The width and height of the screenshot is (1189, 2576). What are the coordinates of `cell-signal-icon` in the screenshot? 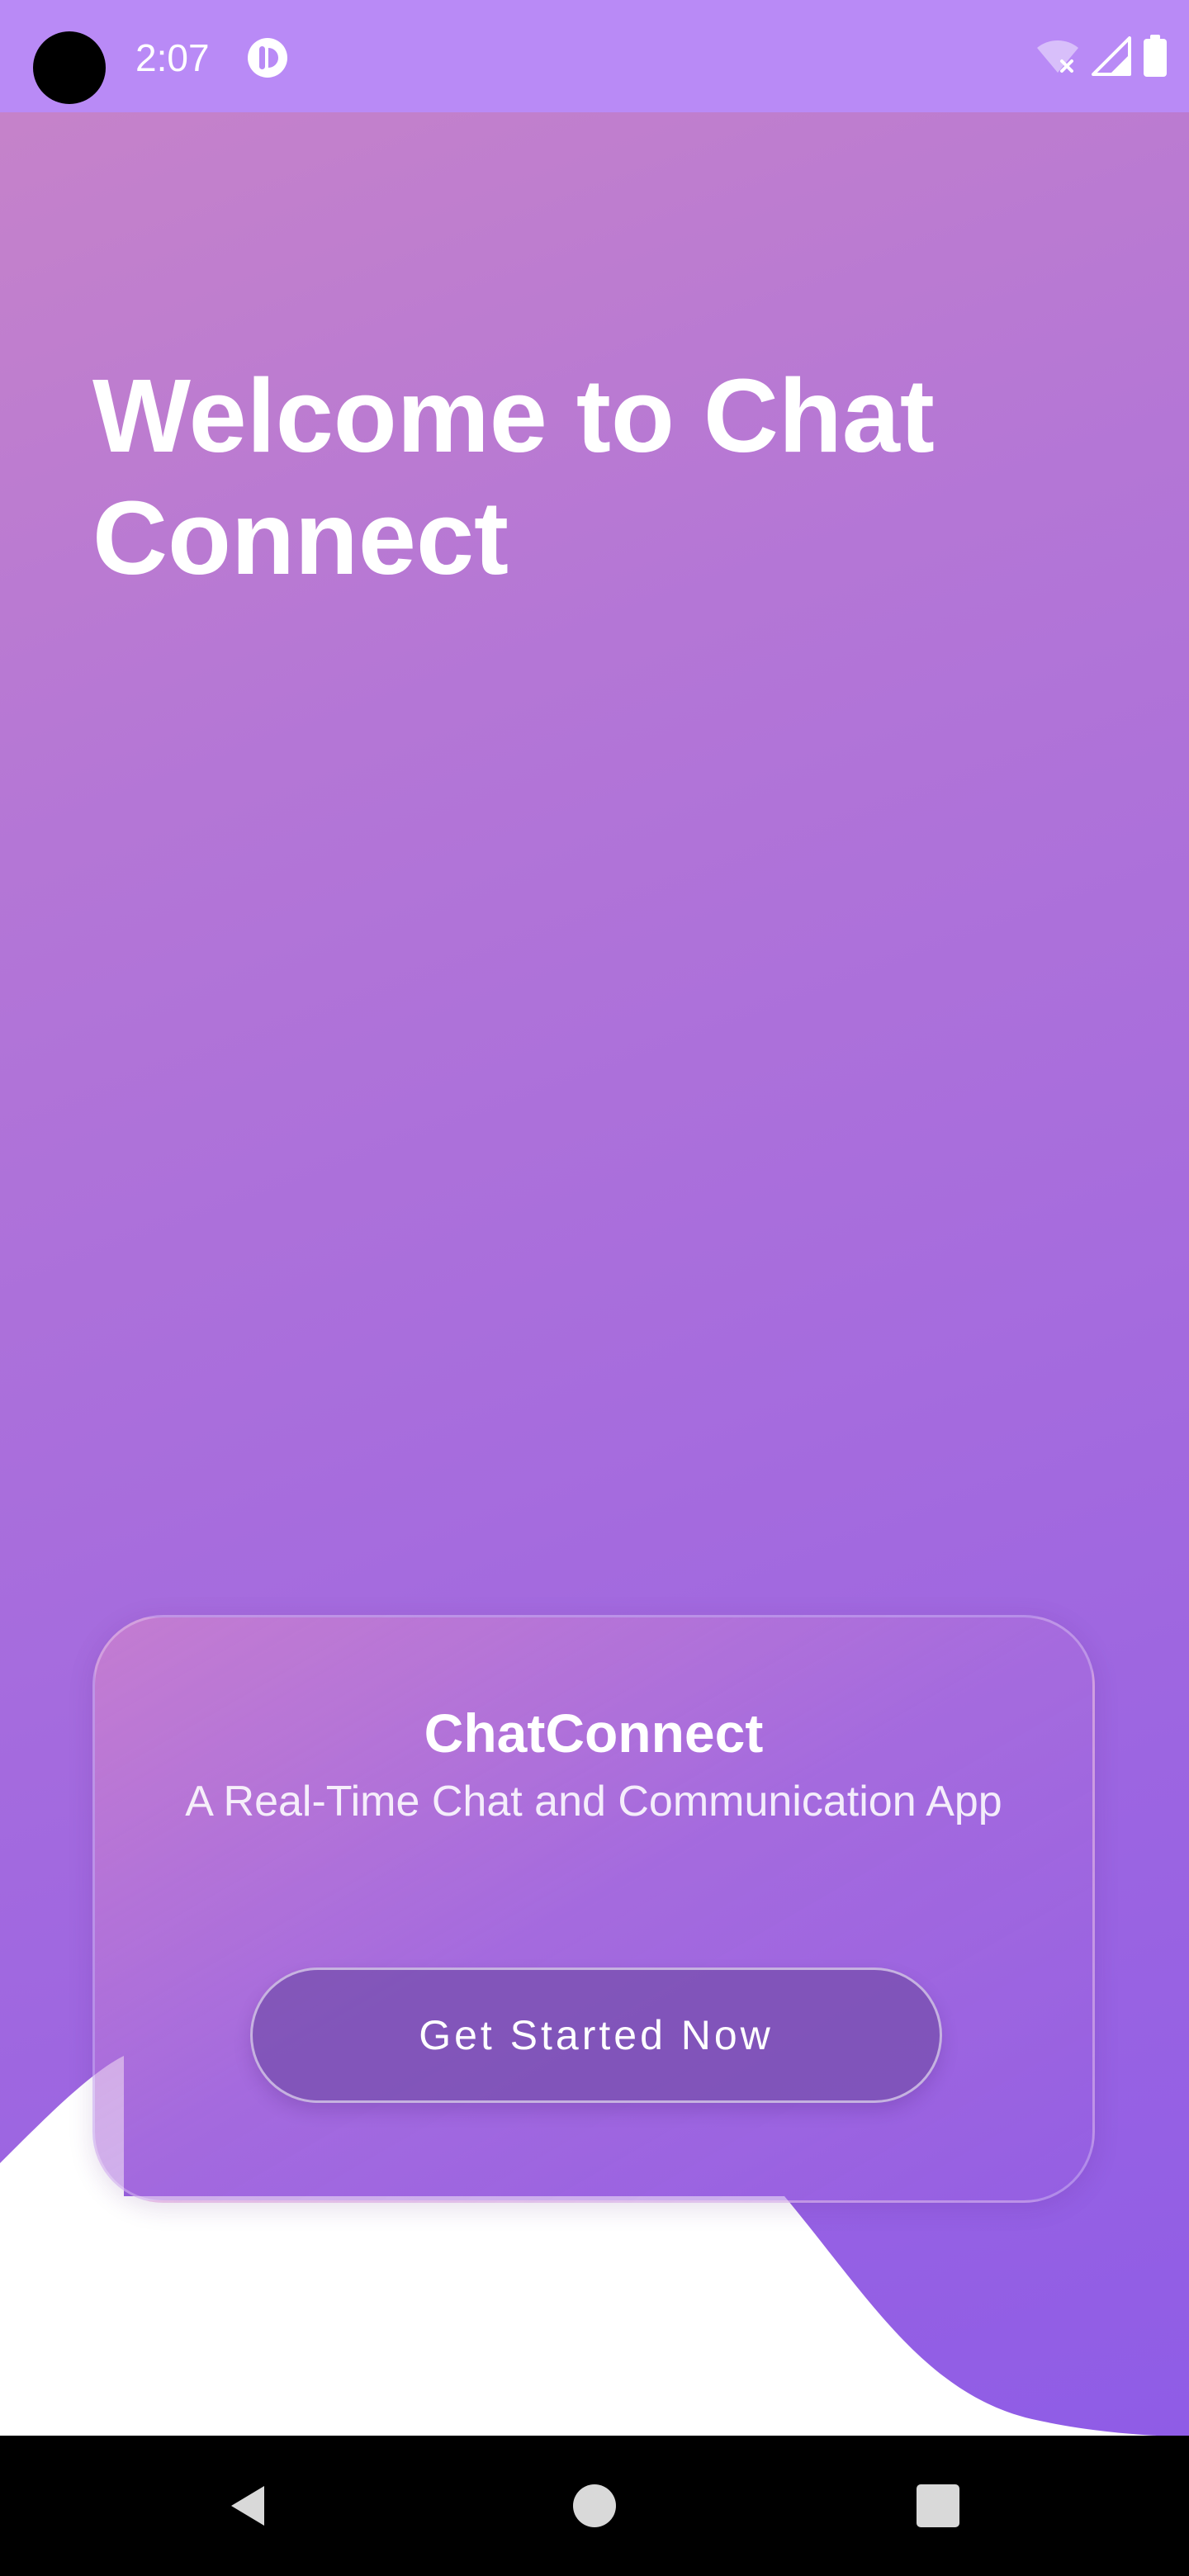 It's located at (1111, 56).